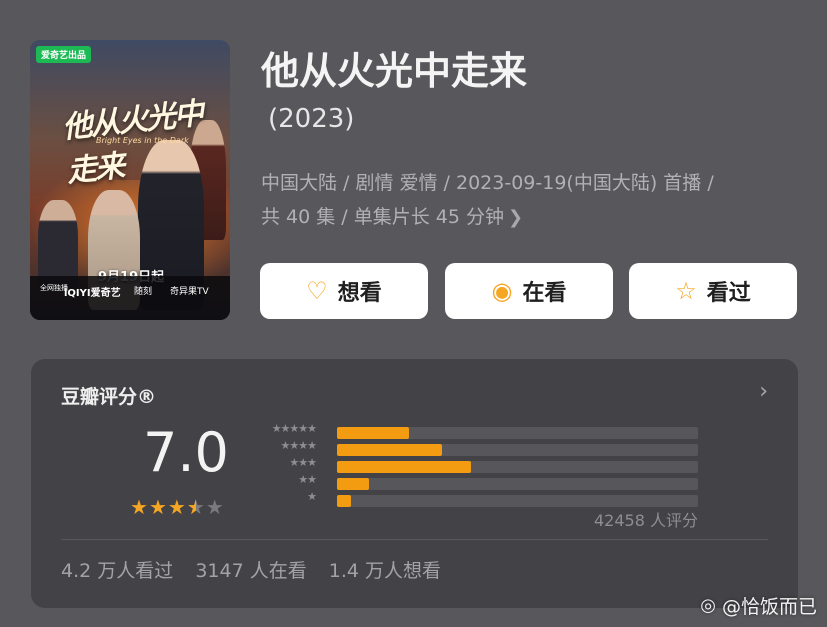 The height and width of the screenshot is (627, 827). I want to click on want-to-watch-button: ♡ 想看, so click(344, 291).